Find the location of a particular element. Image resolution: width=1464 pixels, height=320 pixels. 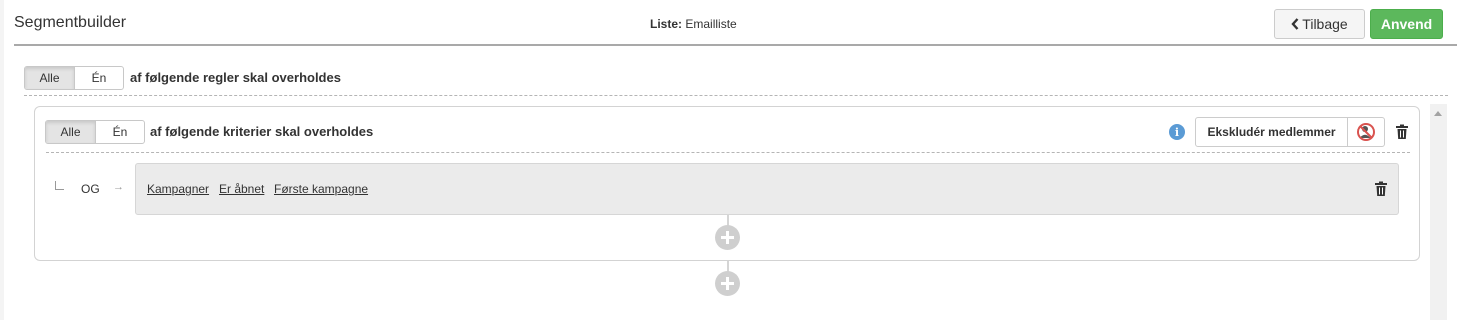

no-users-icon is located at coordinates (1366, 132).